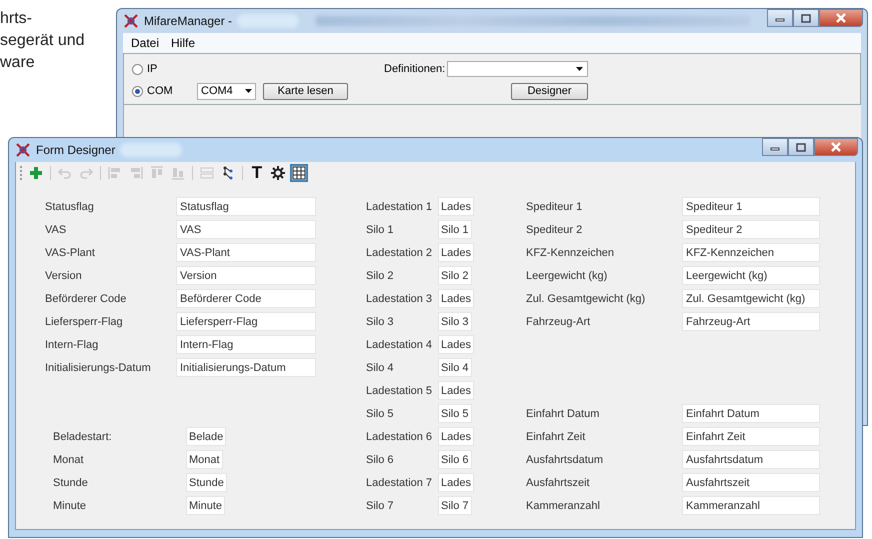 Image resolution: width=872 pixels, height=539 pixels. Describe the element at coordinates (183, 43) in the screenshot. I see `menu-item: Hilfe` at that location.